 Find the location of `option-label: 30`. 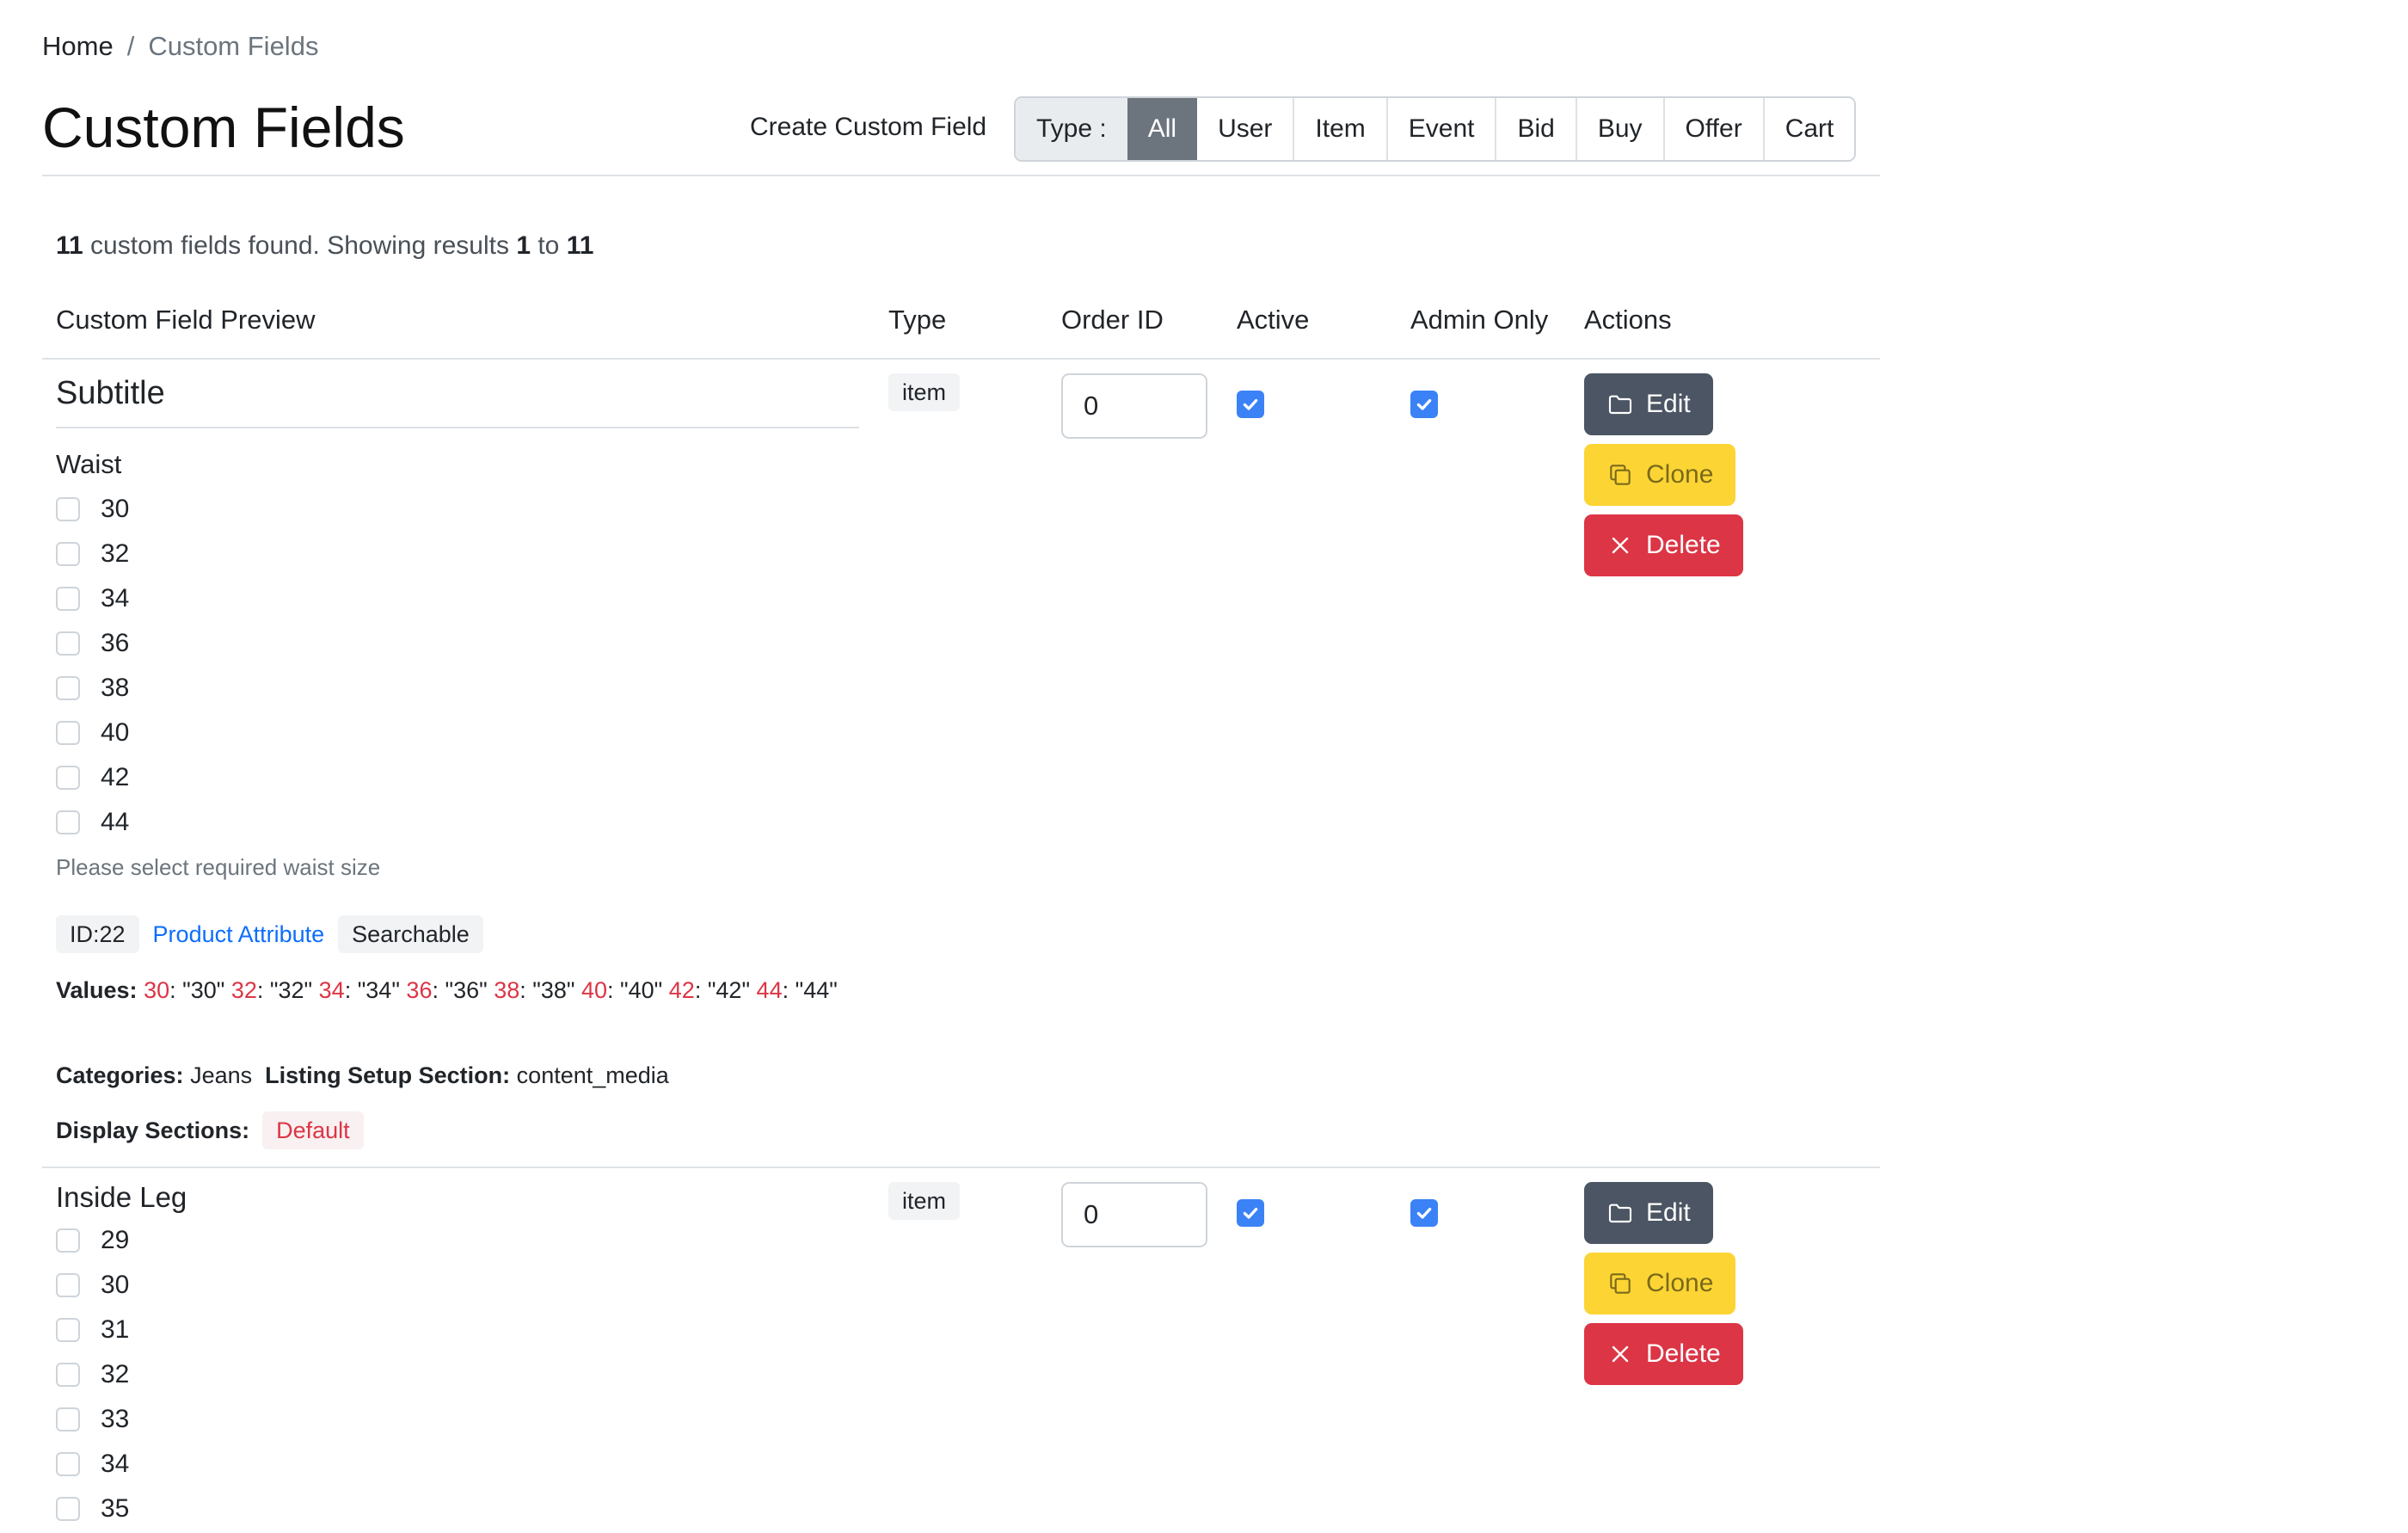

option-label: 30 is located at coordinates (116, 1285).